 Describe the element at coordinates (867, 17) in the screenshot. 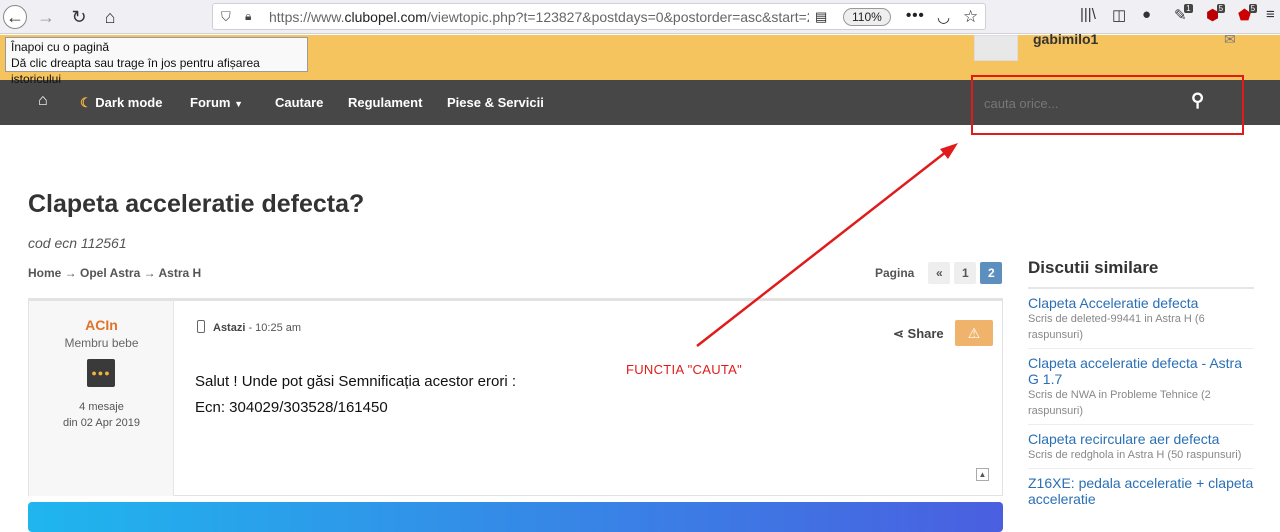

I see `zoom-level-badge: 110%` at that location.